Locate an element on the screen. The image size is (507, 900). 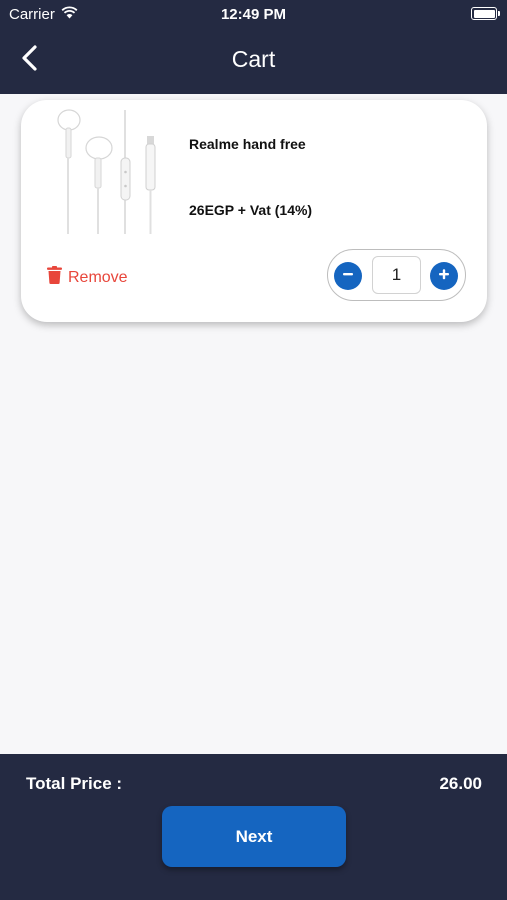
status-time: 12:49 PM is located at coordinates (253, 14).